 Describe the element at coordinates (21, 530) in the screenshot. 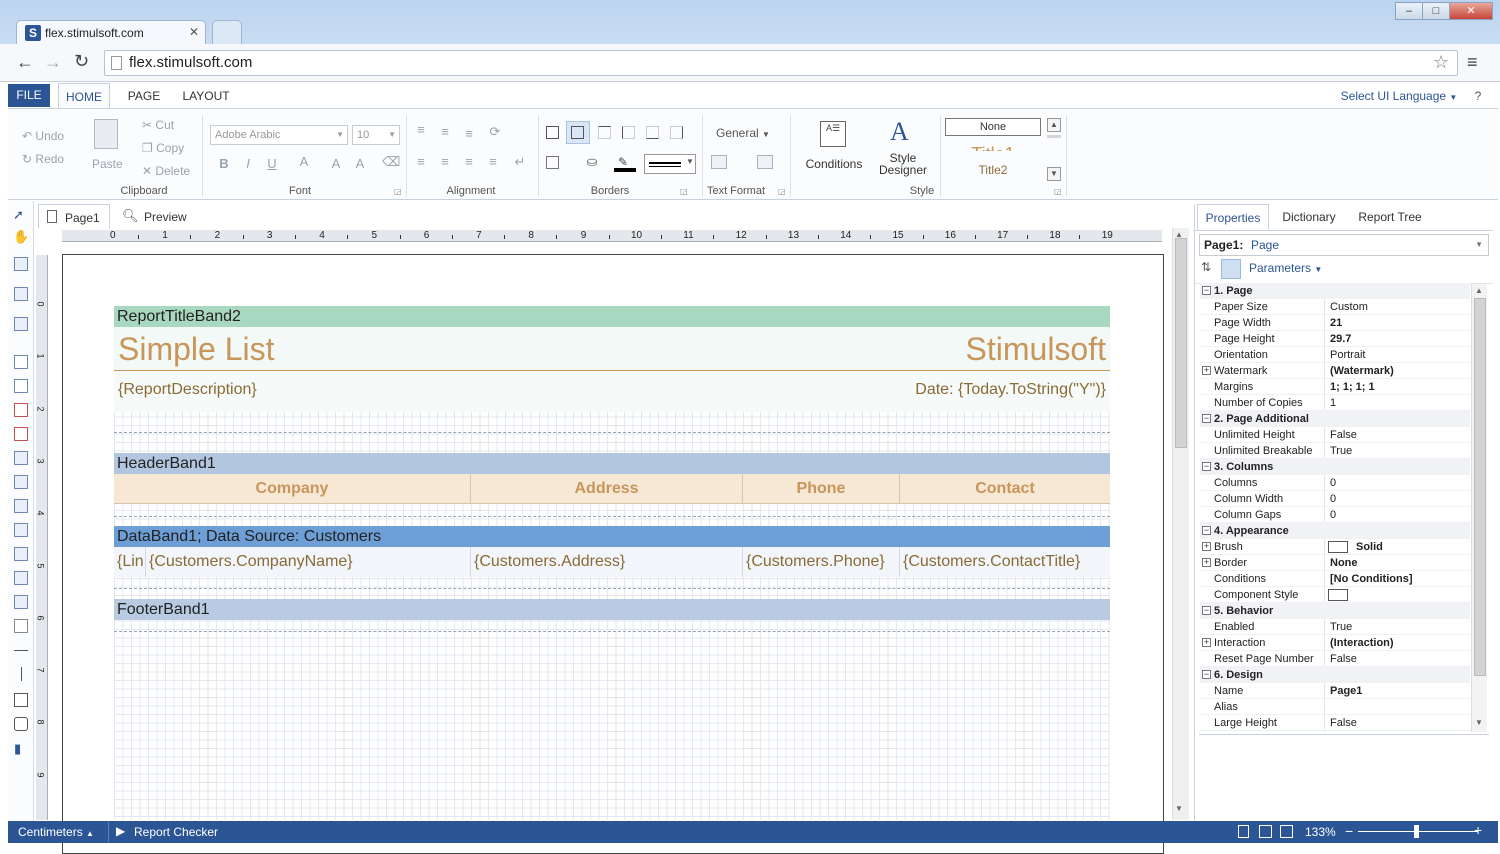

I see `check-box-tool-icon` at that location.